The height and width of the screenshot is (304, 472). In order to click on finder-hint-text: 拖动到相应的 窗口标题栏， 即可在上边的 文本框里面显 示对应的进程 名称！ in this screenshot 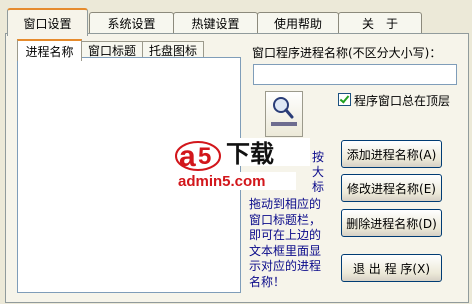, I will do `click(288, 243)`.